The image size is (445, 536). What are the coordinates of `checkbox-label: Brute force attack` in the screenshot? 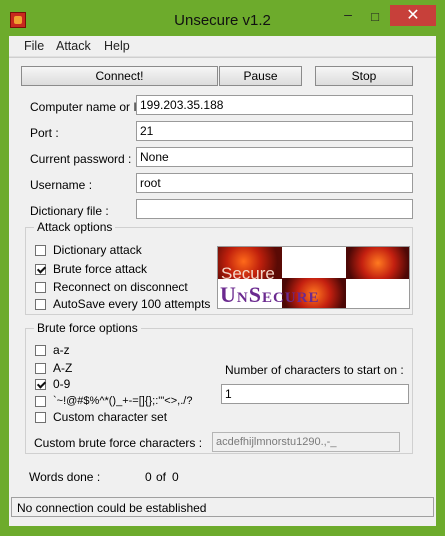 It's located at (100, 269).